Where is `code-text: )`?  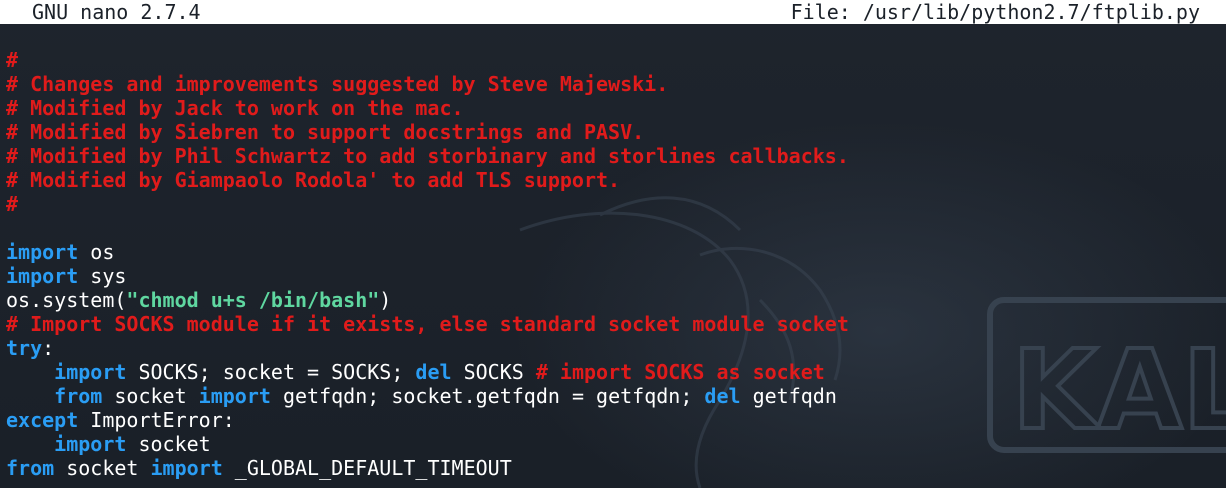 code-text: ) is located at coordinates (385, 300).